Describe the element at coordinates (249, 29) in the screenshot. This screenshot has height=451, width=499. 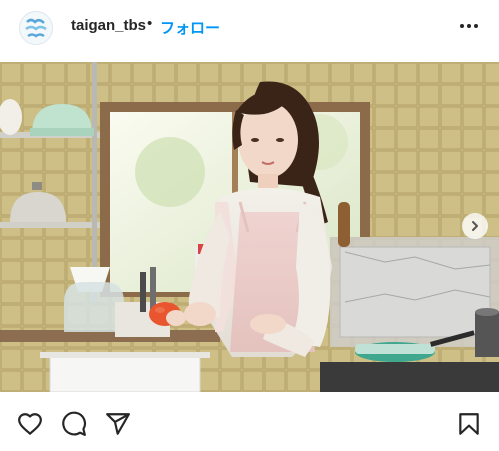
I see `post-header: taigan_tbs • フォロー` at that location.